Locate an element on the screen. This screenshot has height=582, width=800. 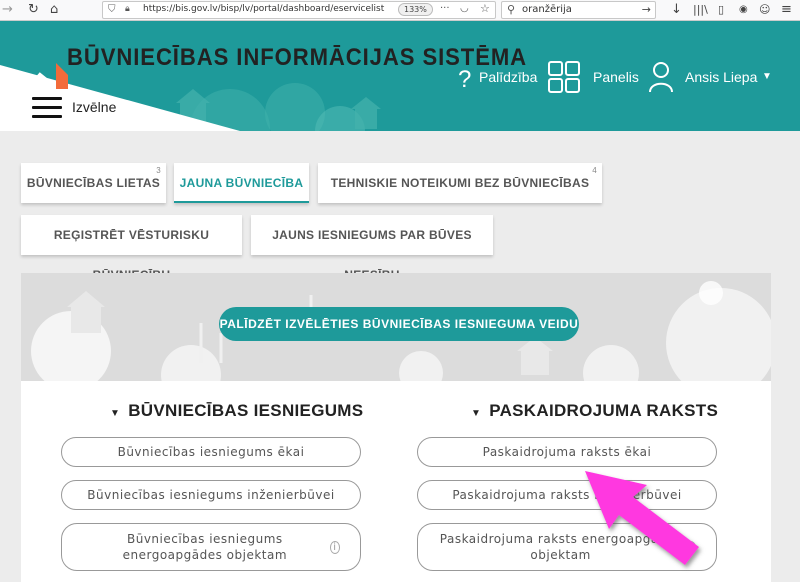
tab-label: BŪVNIECĪBAS LIETAS is located at coordinates (93, 183).